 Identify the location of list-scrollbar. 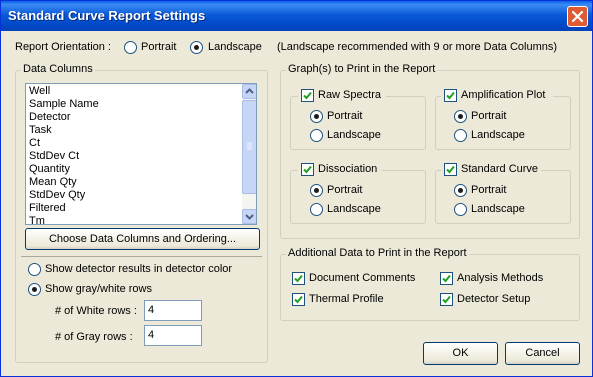
(249, 154).